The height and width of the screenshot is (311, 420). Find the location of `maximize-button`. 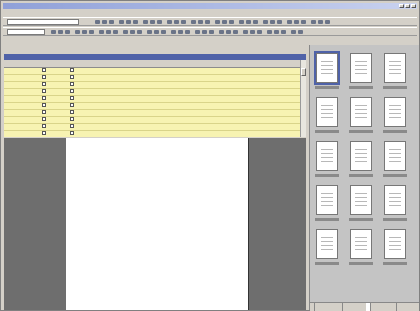

maximize-button is located at coordinates (407, 6).